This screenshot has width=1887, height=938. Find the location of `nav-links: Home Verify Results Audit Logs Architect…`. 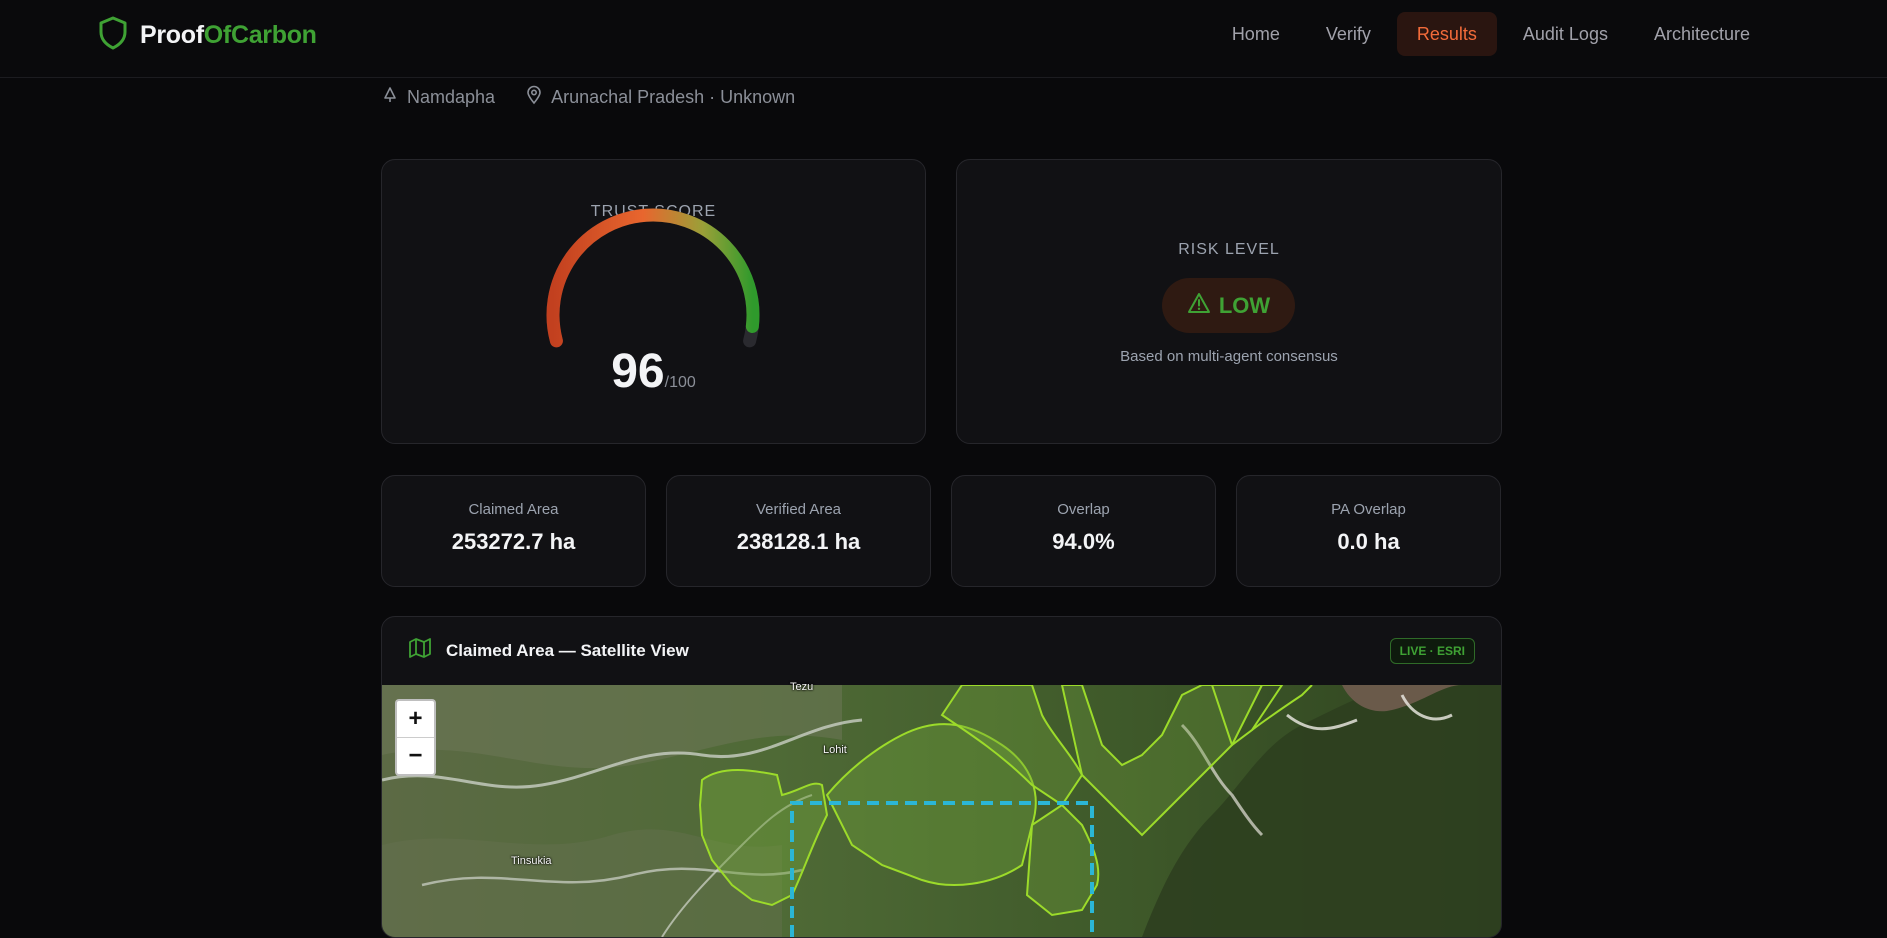

nav-links: Home Verify Results Audit Logs Architect… is located at coordinates (1491, 34).